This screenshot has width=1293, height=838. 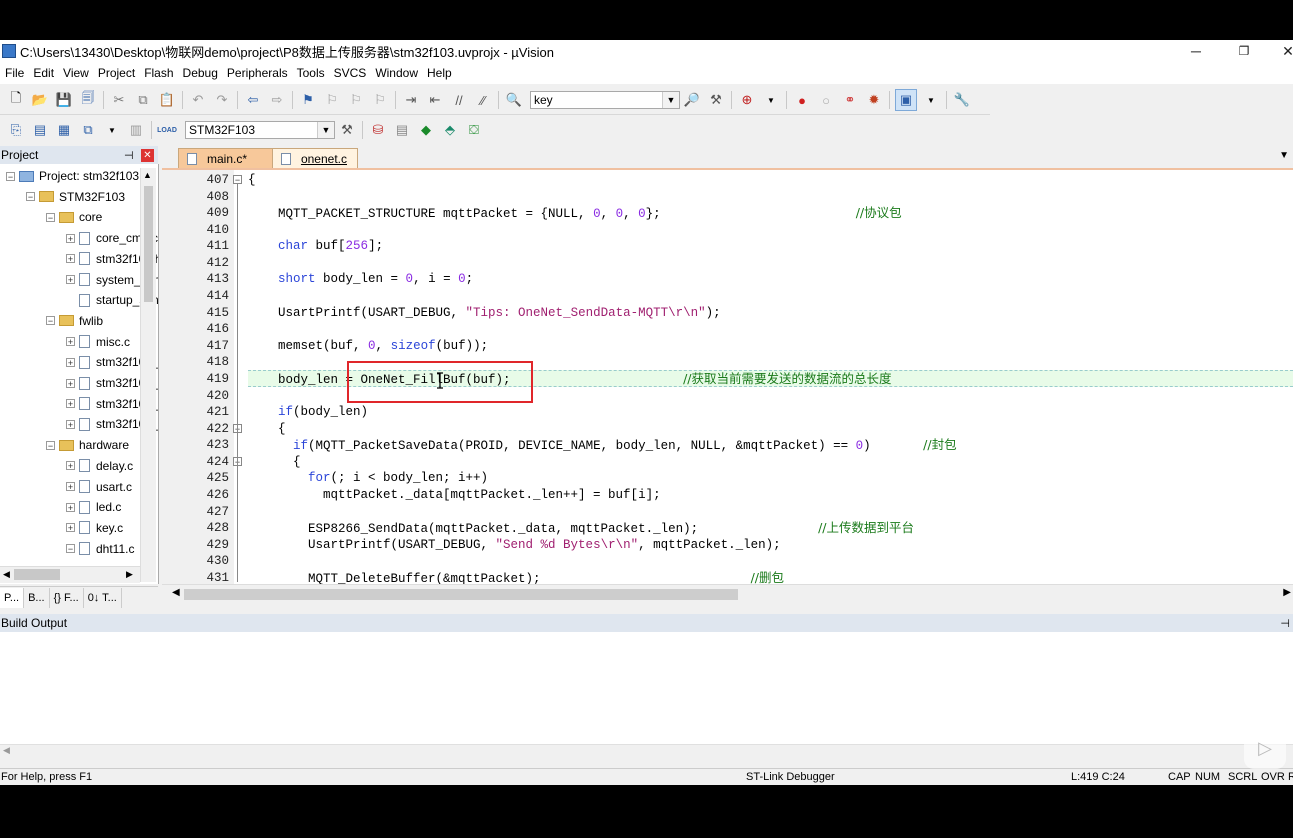 What do you see at coordinates (727, 263) in the screenshot?
I see `code-line: 412` at bounding box center [727, 263].